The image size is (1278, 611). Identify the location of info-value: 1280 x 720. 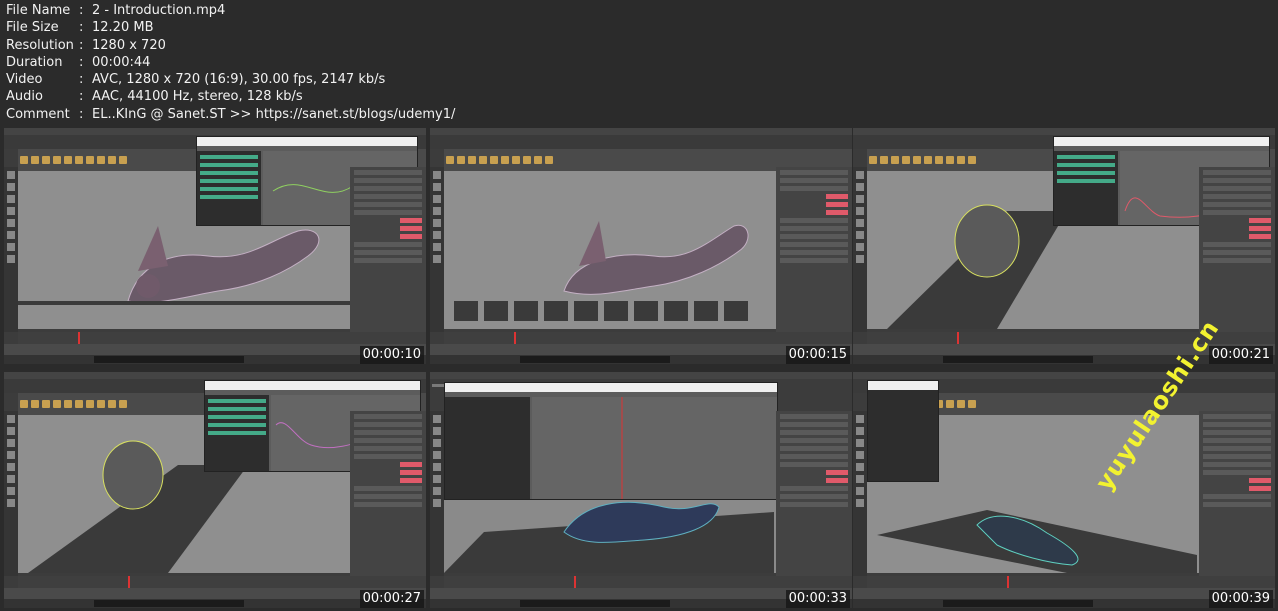
(129, 45).